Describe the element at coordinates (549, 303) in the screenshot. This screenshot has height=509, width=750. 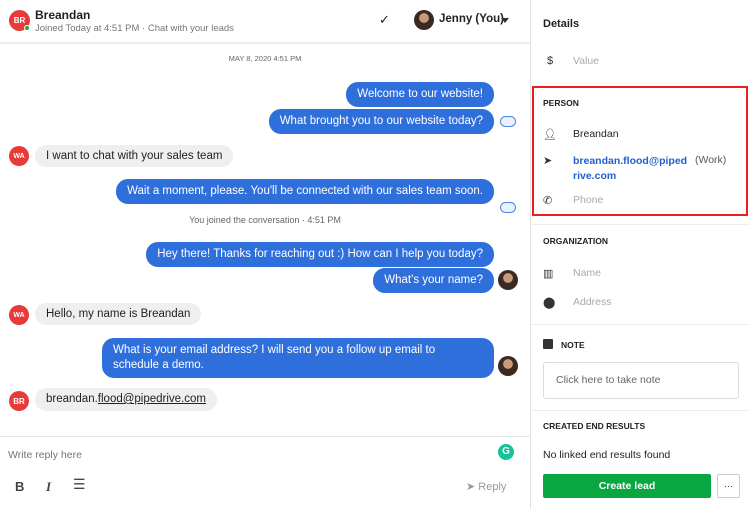
I see `location-icon: ⬤` at that location.